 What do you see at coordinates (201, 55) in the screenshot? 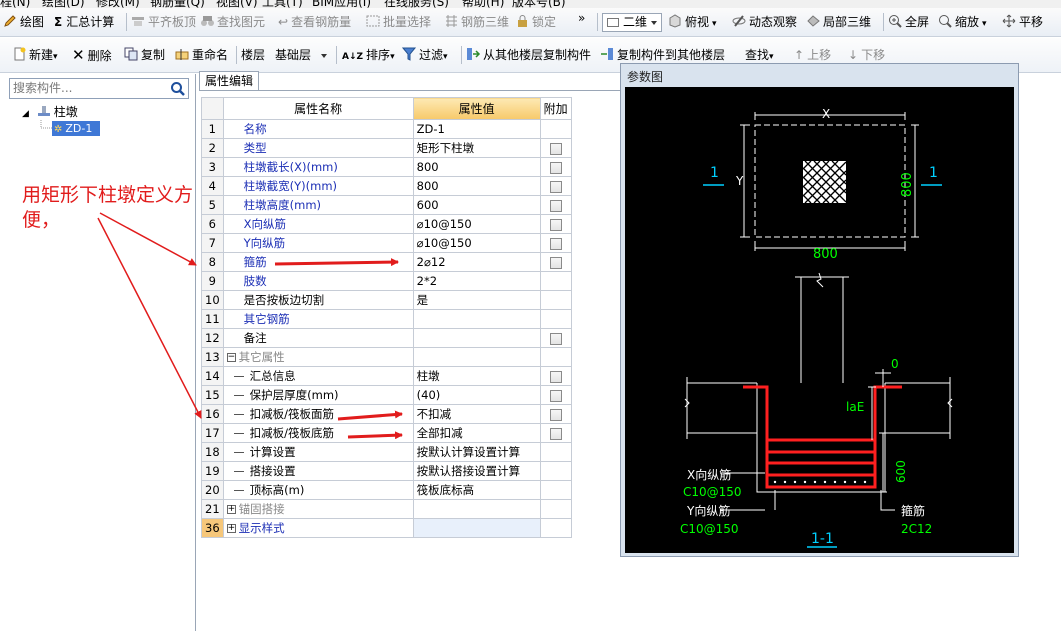
I see `rename-button: 重命名` at bounding box center [201, 55].